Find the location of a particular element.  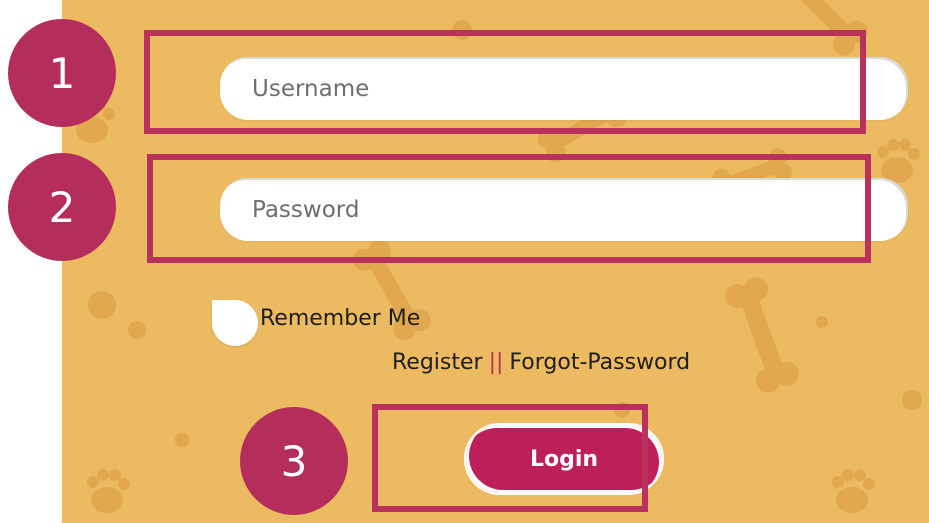

remember-me-label: Remember Me is located at coordinates (340, 318).